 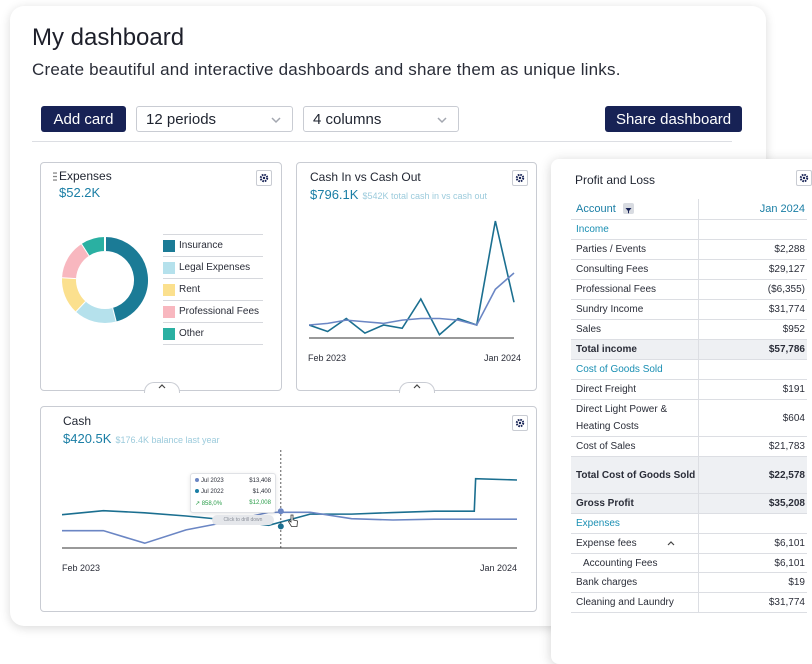 I want to click on row-label: Gross Profit, so click(x=634, y=503).